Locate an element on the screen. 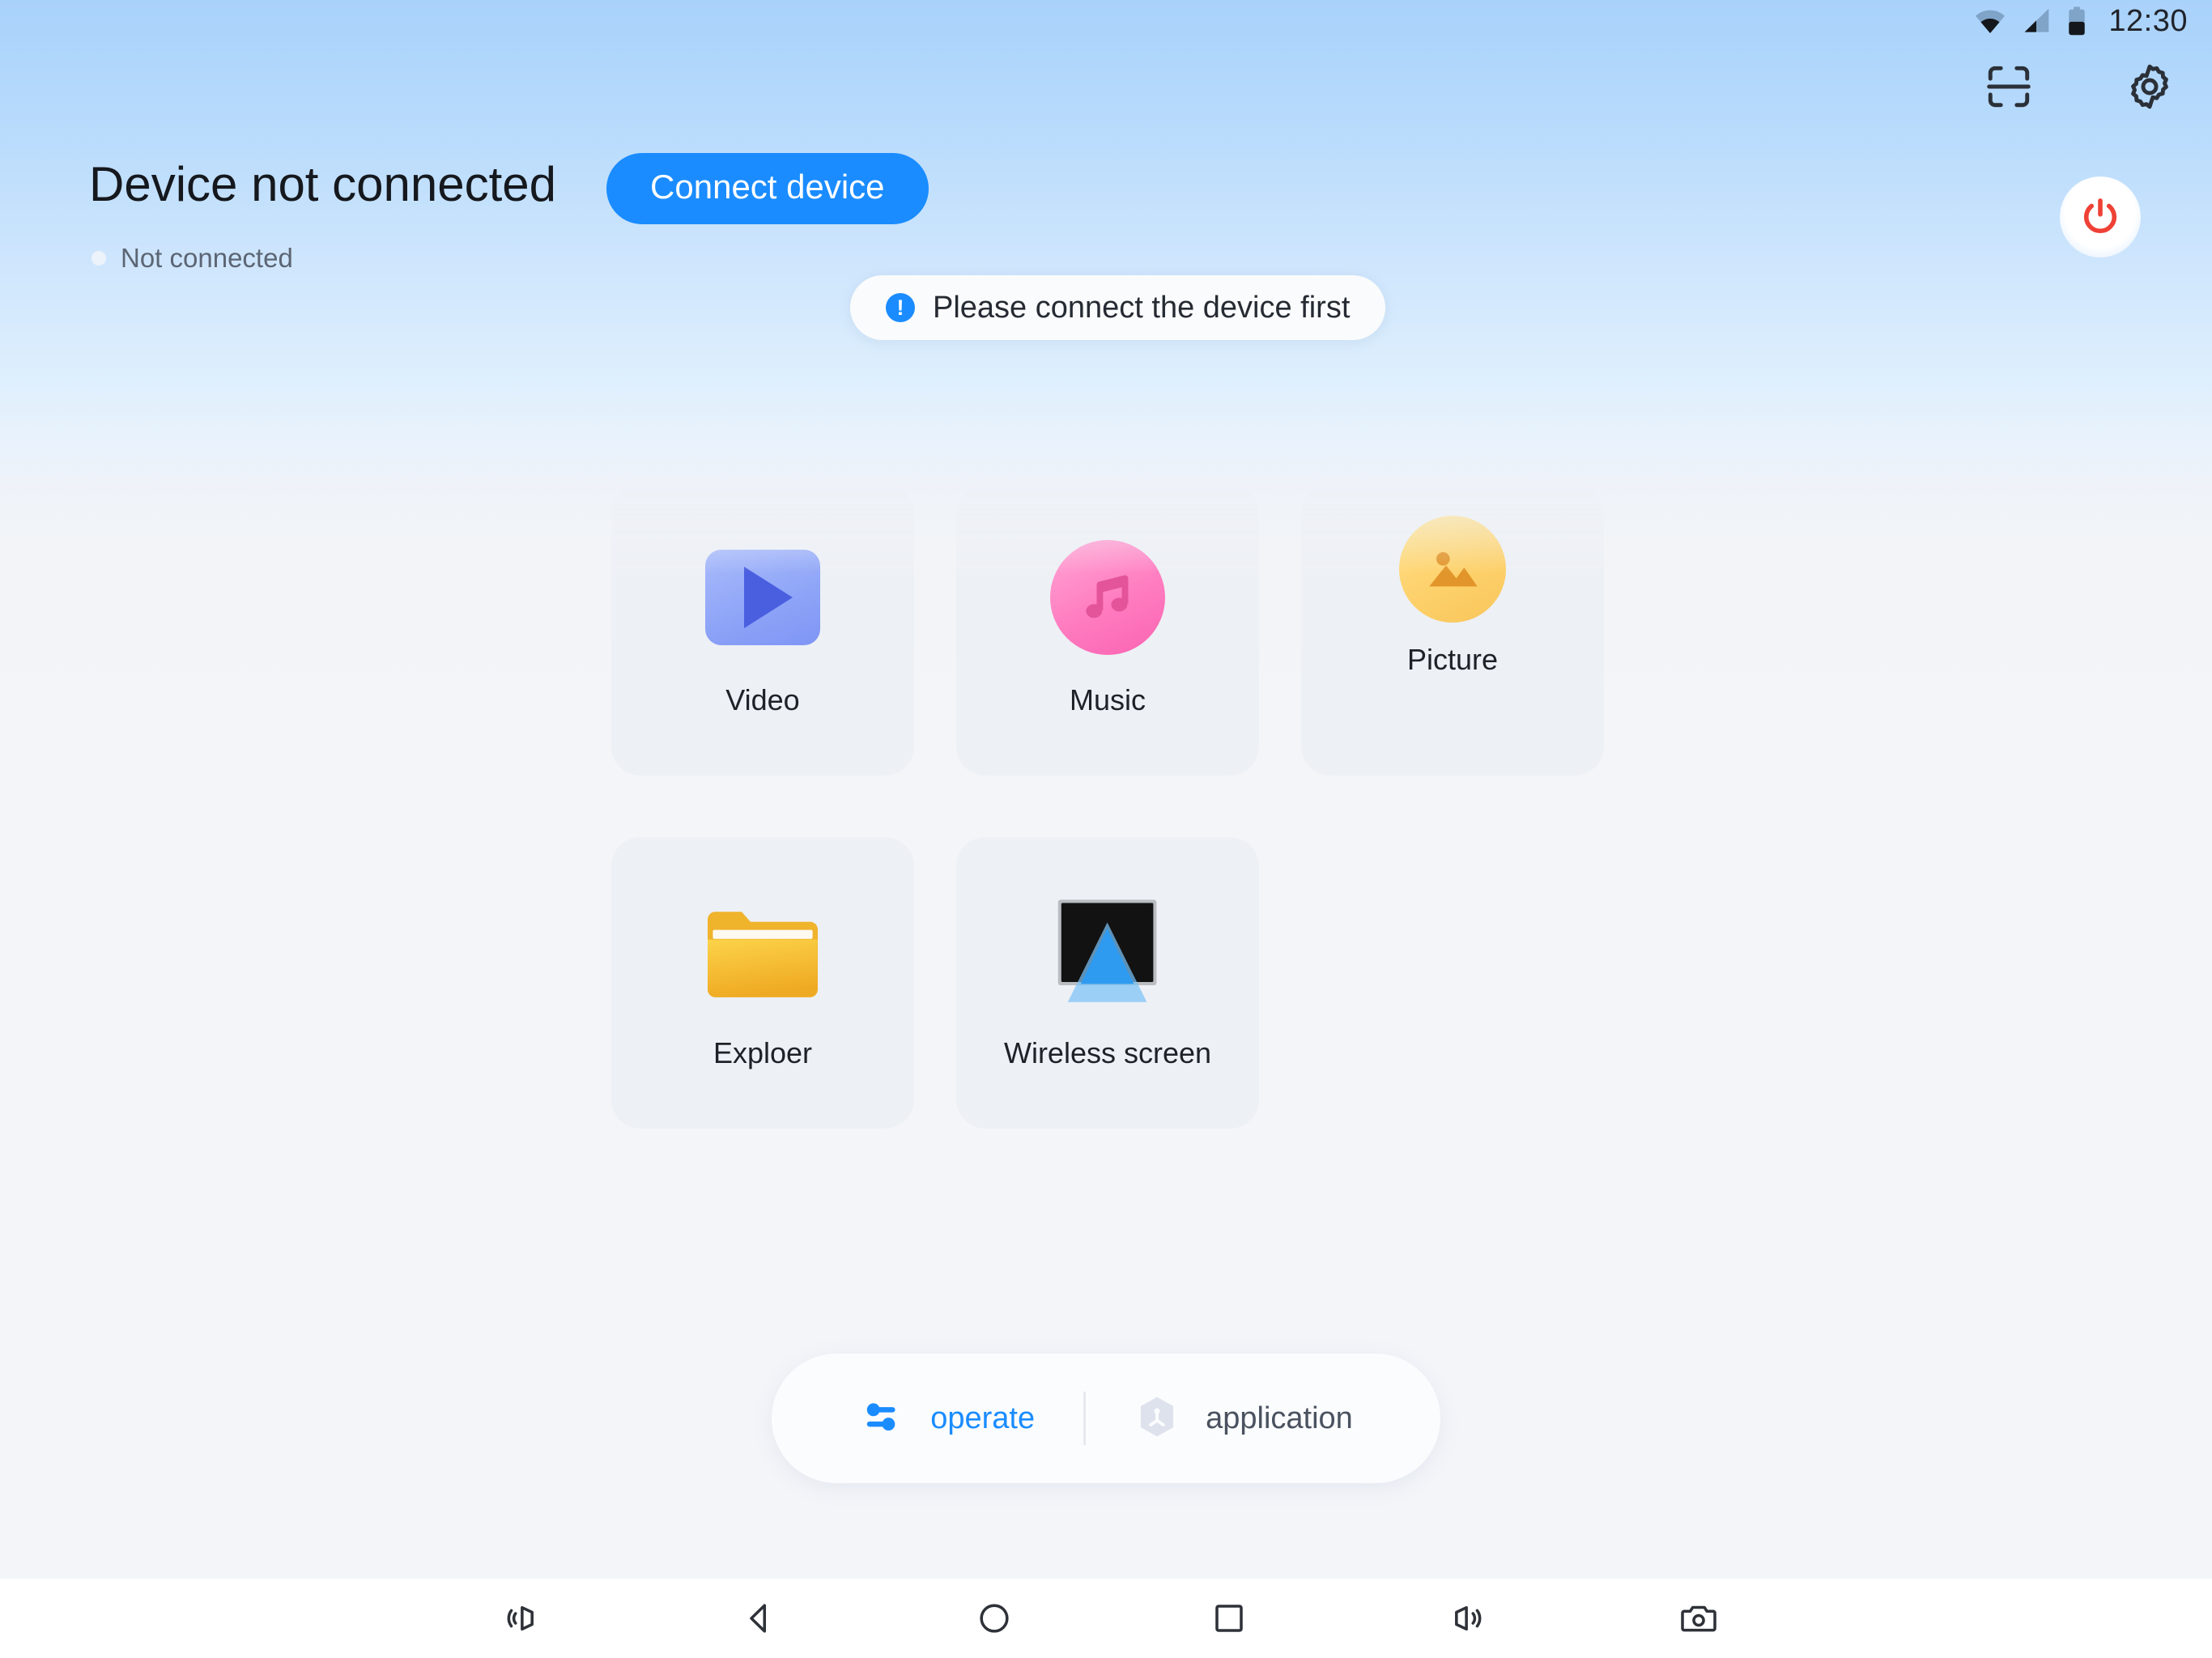 This screenshot has height=1658, width=2212. toast-message: ! Please connect the device first is located at coordinates (1118, 307).